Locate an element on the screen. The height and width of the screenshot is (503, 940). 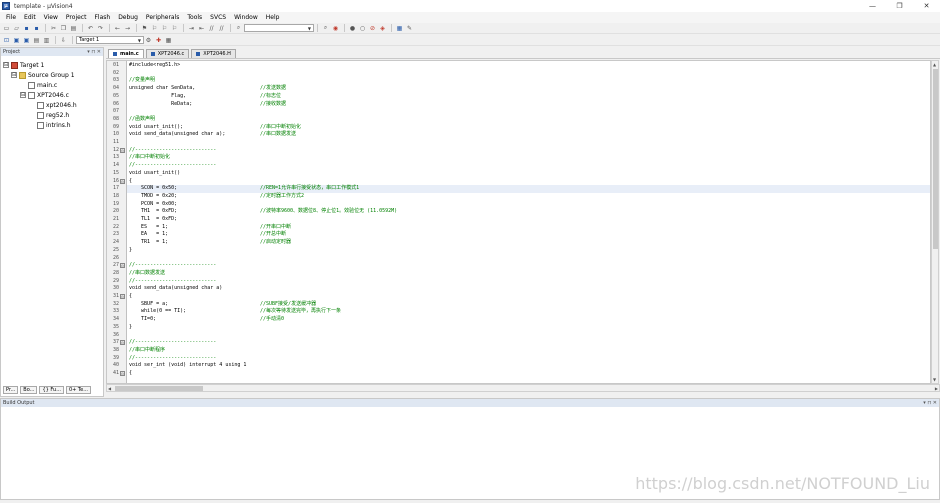
tree-item-reg52-h: reg52.h is located at coordinates (40, 115).